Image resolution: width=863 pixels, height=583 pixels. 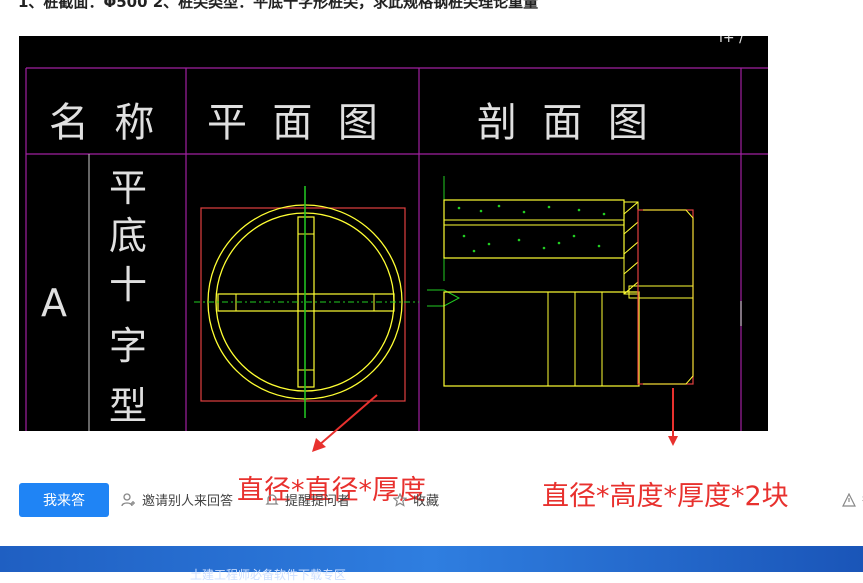 What do you see at coordinates (431, 564) in the screenshot?
I see `footer-banner: 土建工程师必备软件下载专区` at bounding box center [431, 564].